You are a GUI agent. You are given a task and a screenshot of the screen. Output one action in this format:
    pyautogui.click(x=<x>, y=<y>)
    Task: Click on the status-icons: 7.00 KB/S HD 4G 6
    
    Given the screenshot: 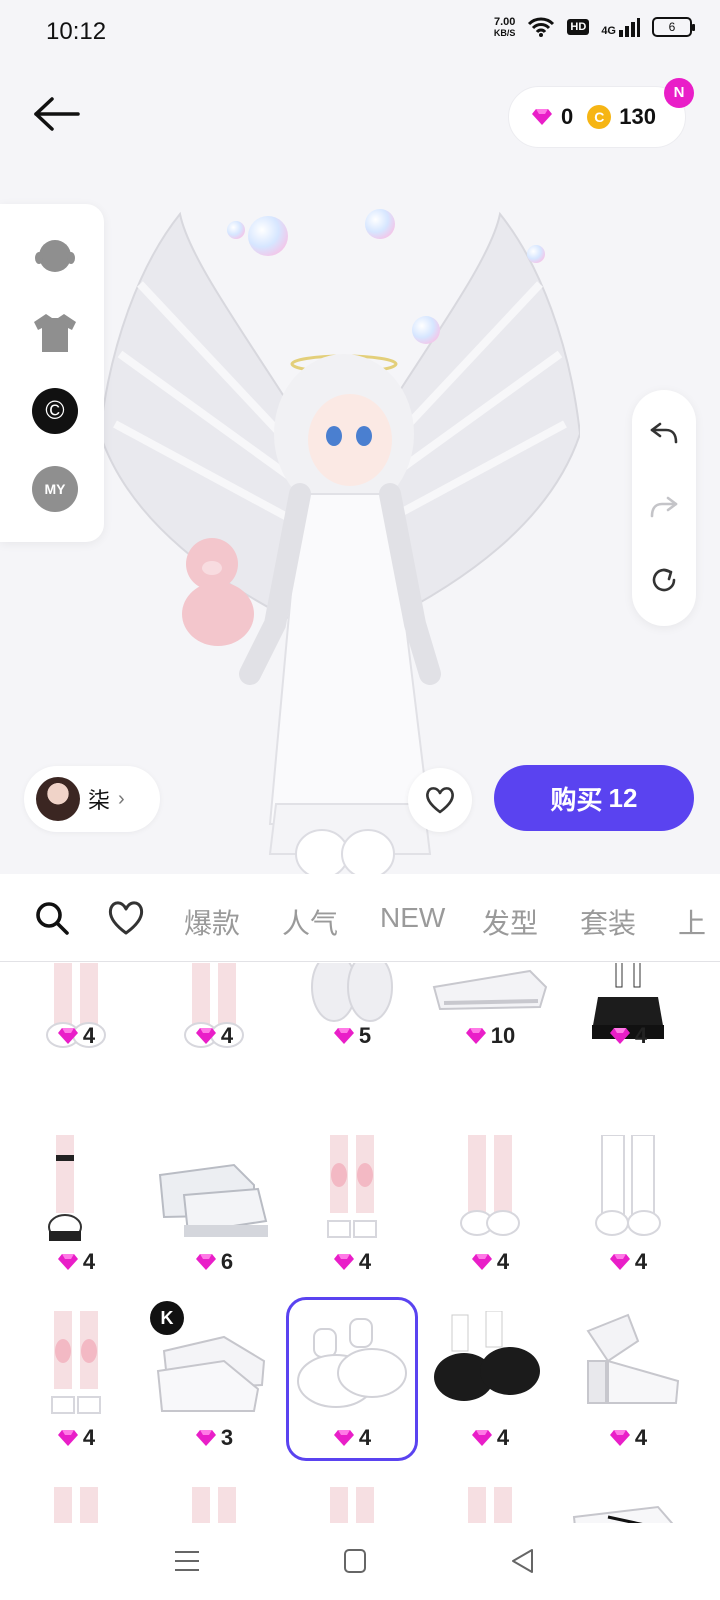 What is the action you would take?
    pyautogui.click(x=594, y=27)
    